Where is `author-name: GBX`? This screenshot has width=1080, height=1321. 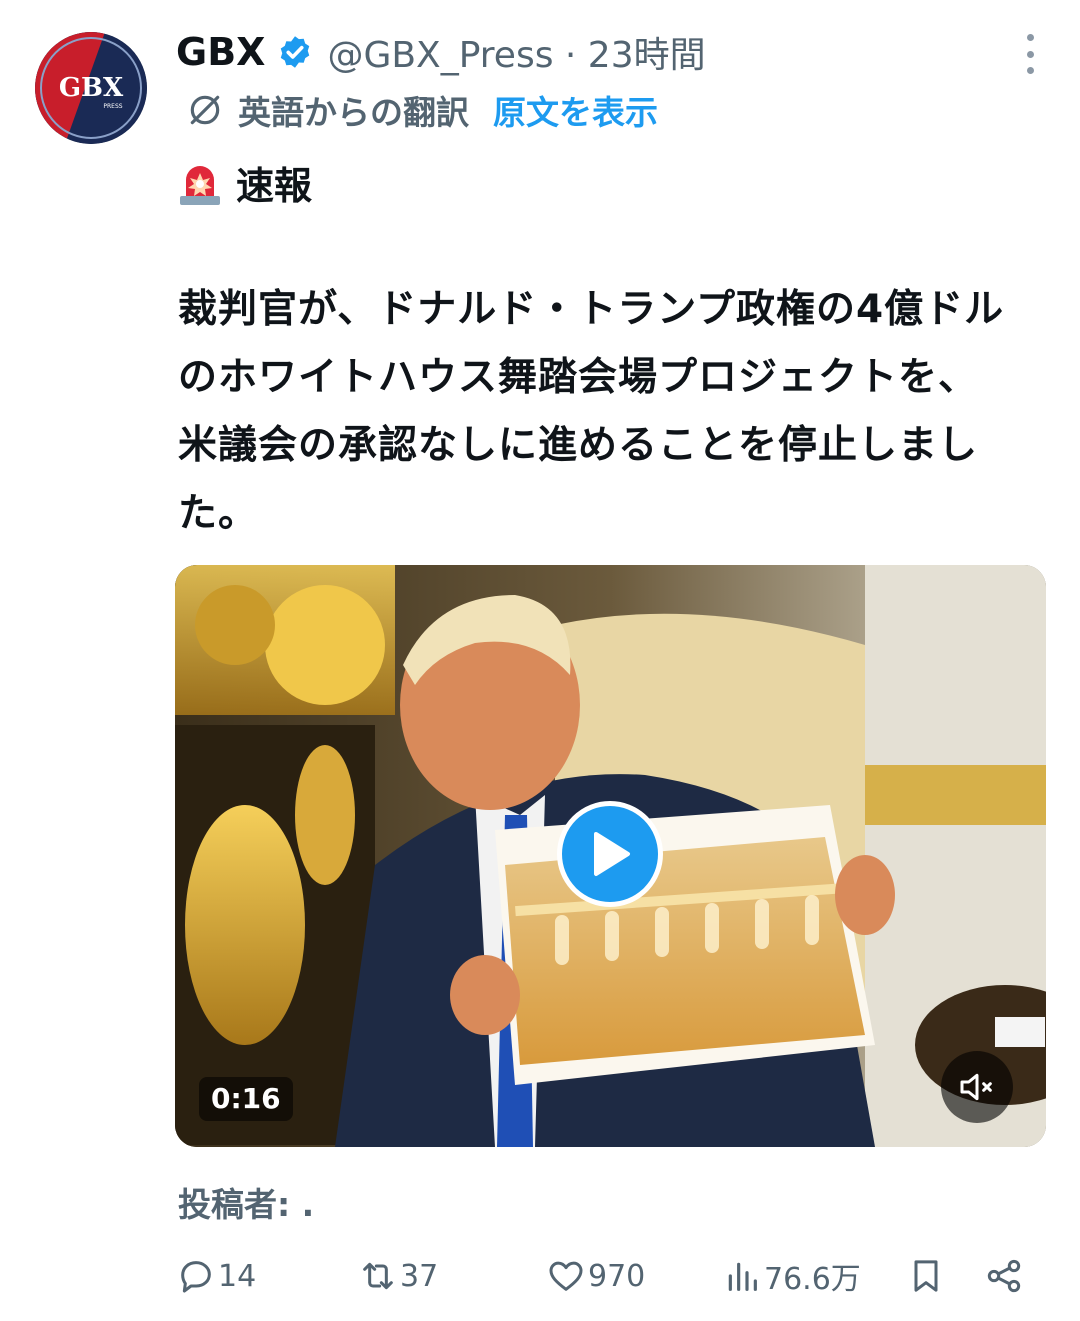 author-name: GBX is located at coordinates (220, 52).